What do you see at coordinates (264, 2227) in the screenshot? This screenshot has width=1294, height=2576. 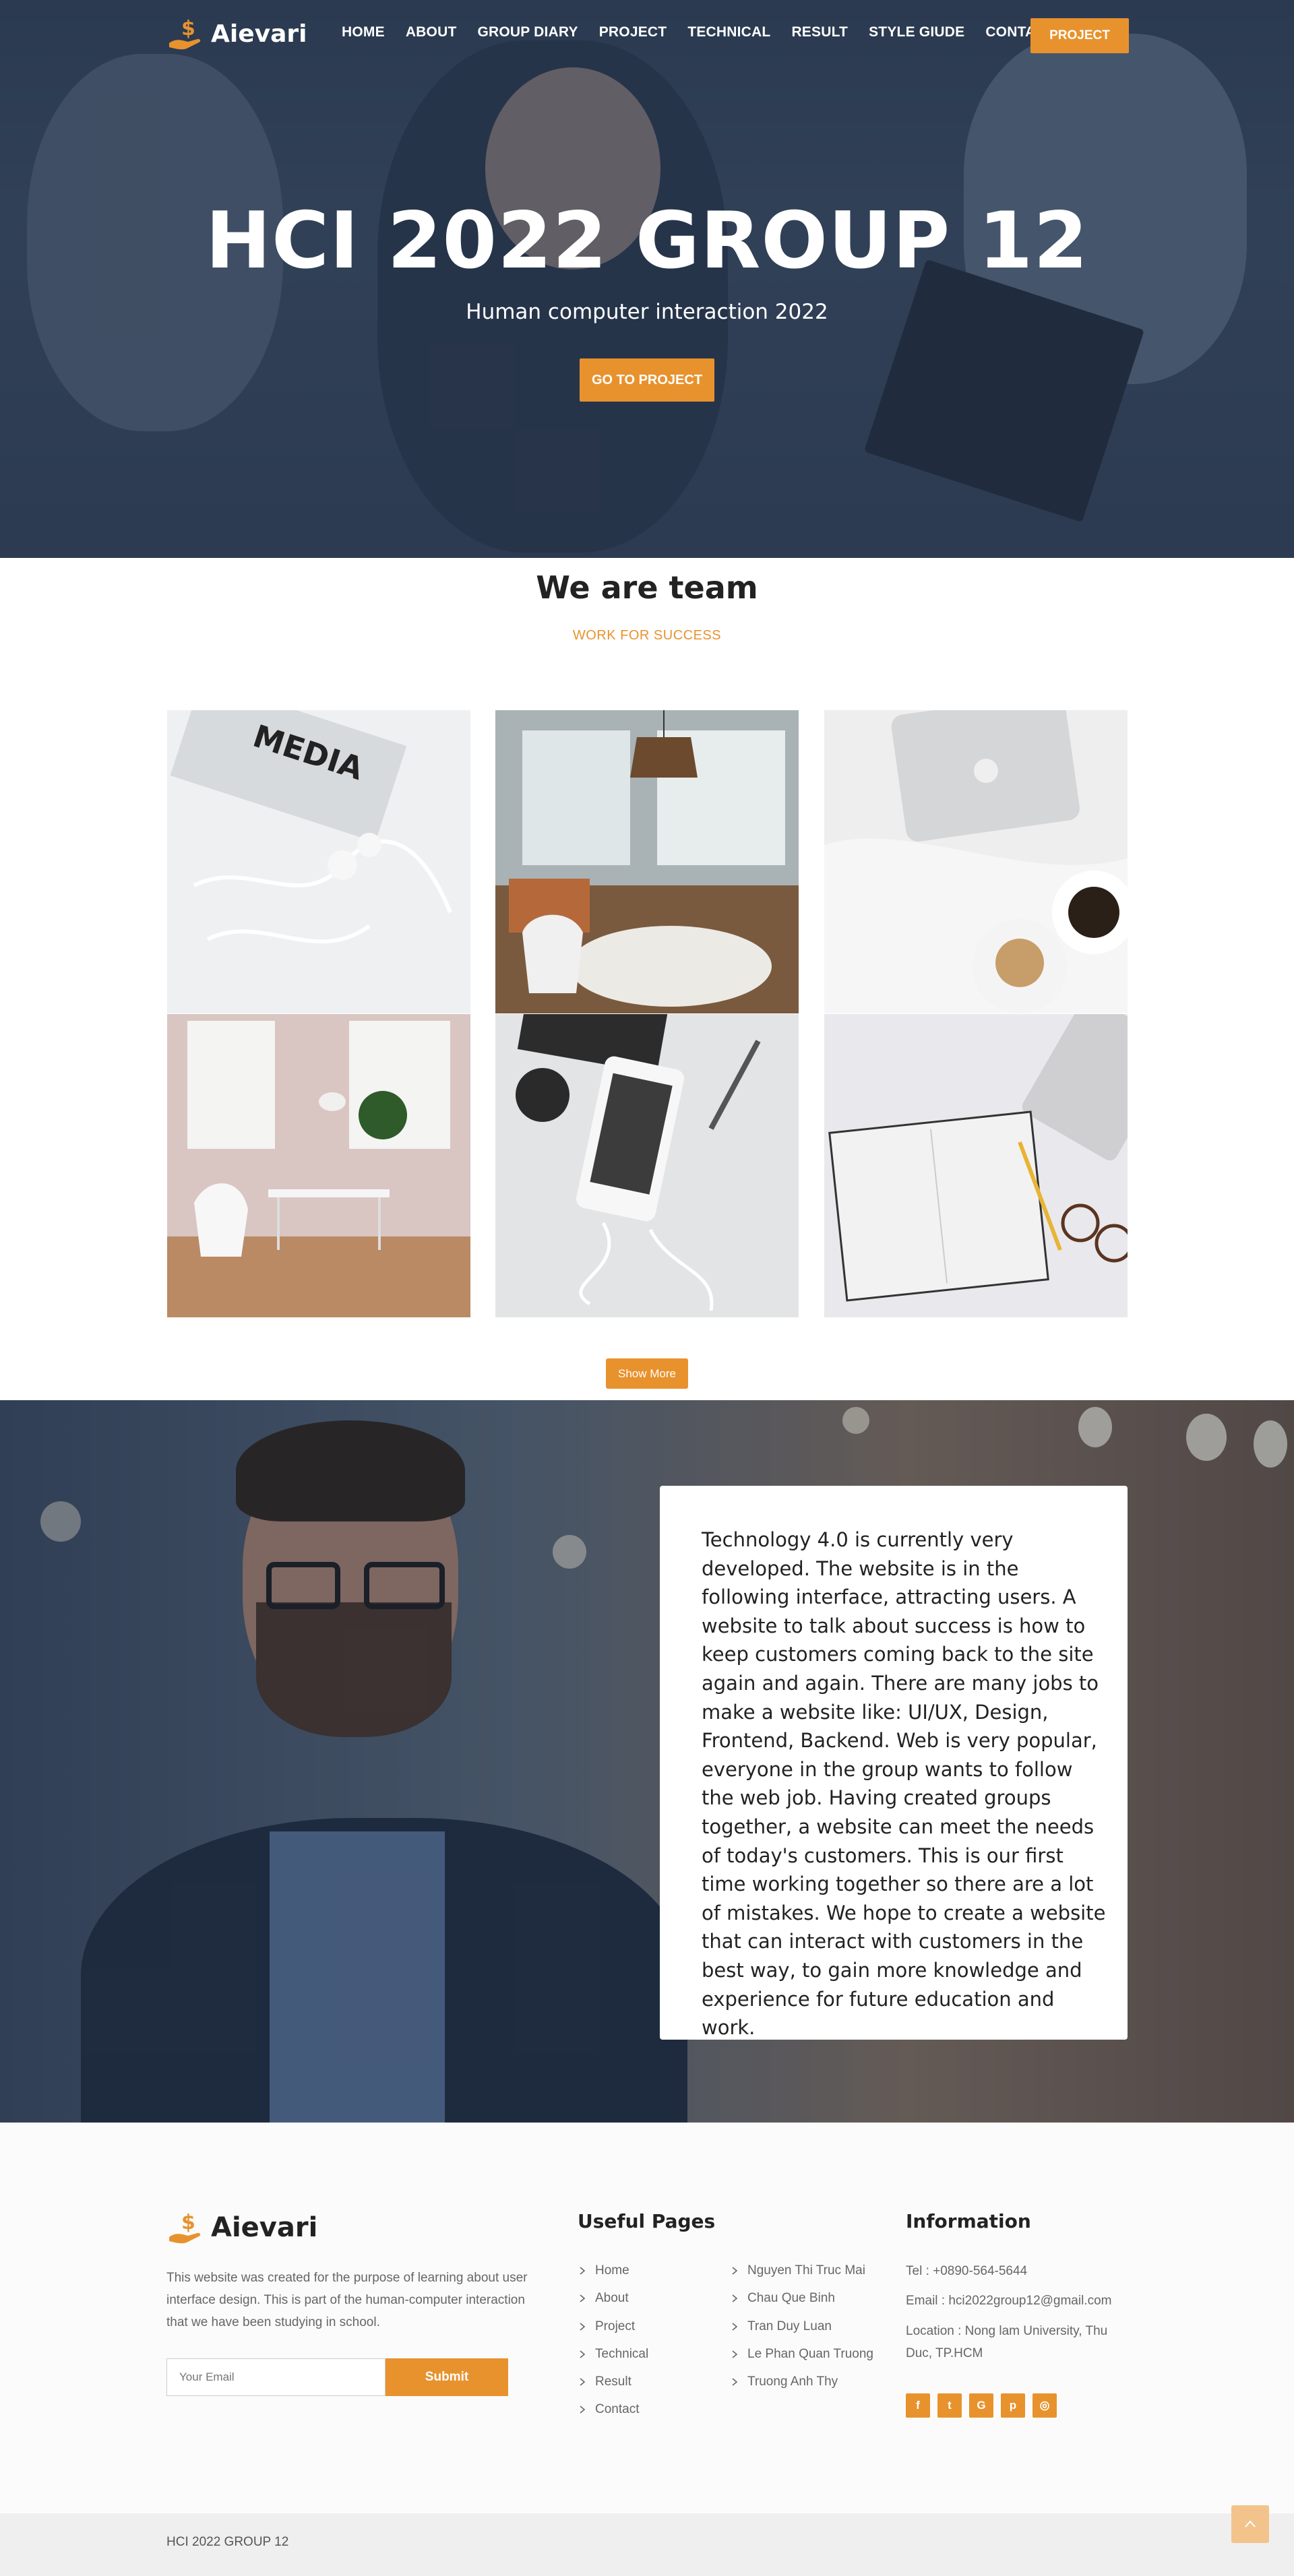 I see `footer-brand-name: Aievari` at bounding box center [264, 2227].